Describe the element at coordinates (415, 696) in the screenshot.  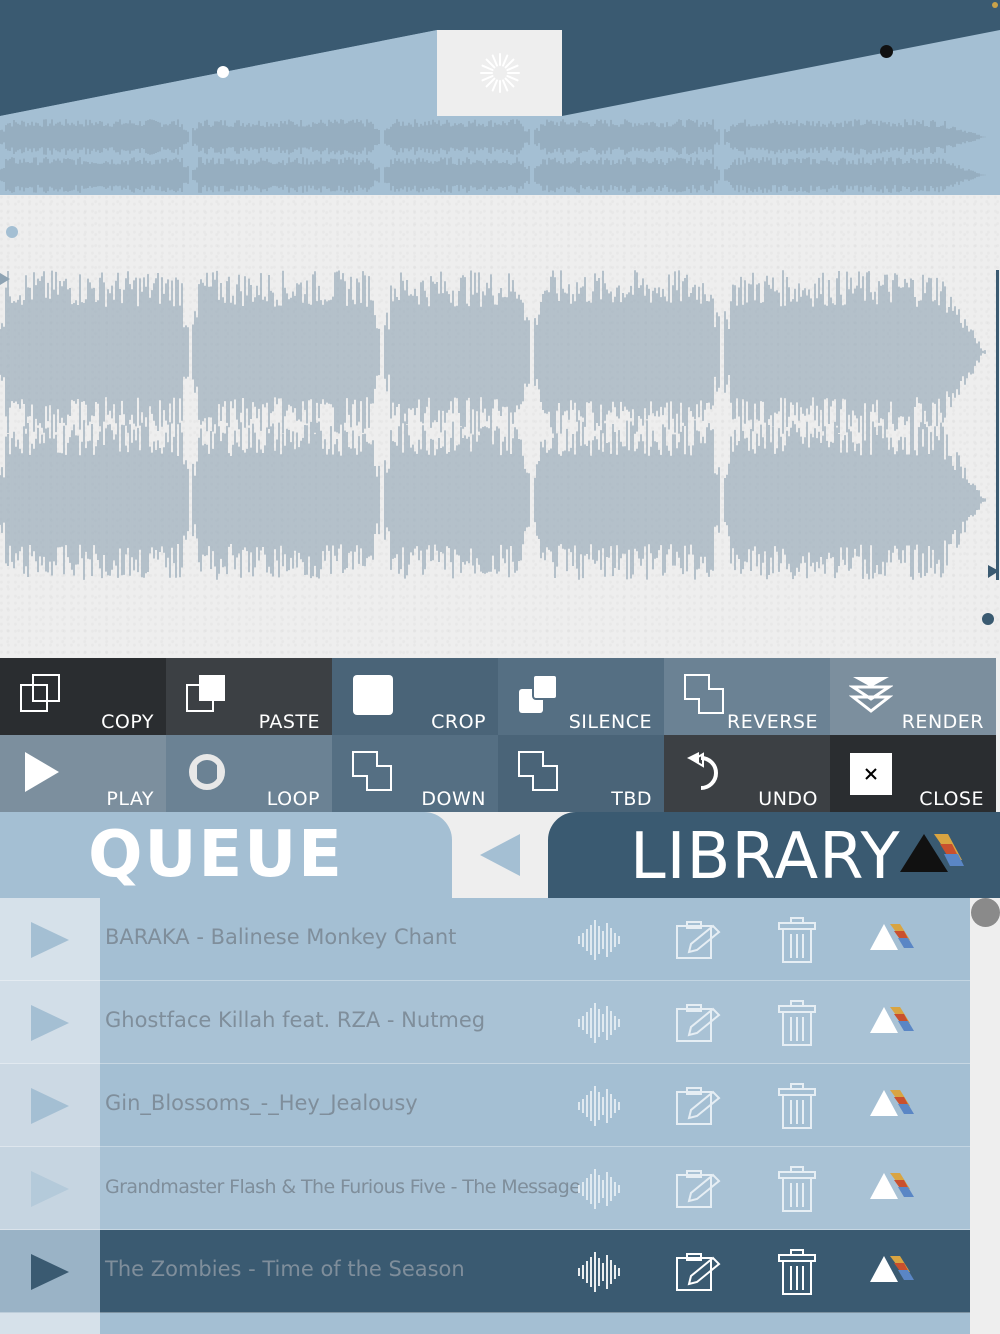
I see `crop-button: CROP` at that location.